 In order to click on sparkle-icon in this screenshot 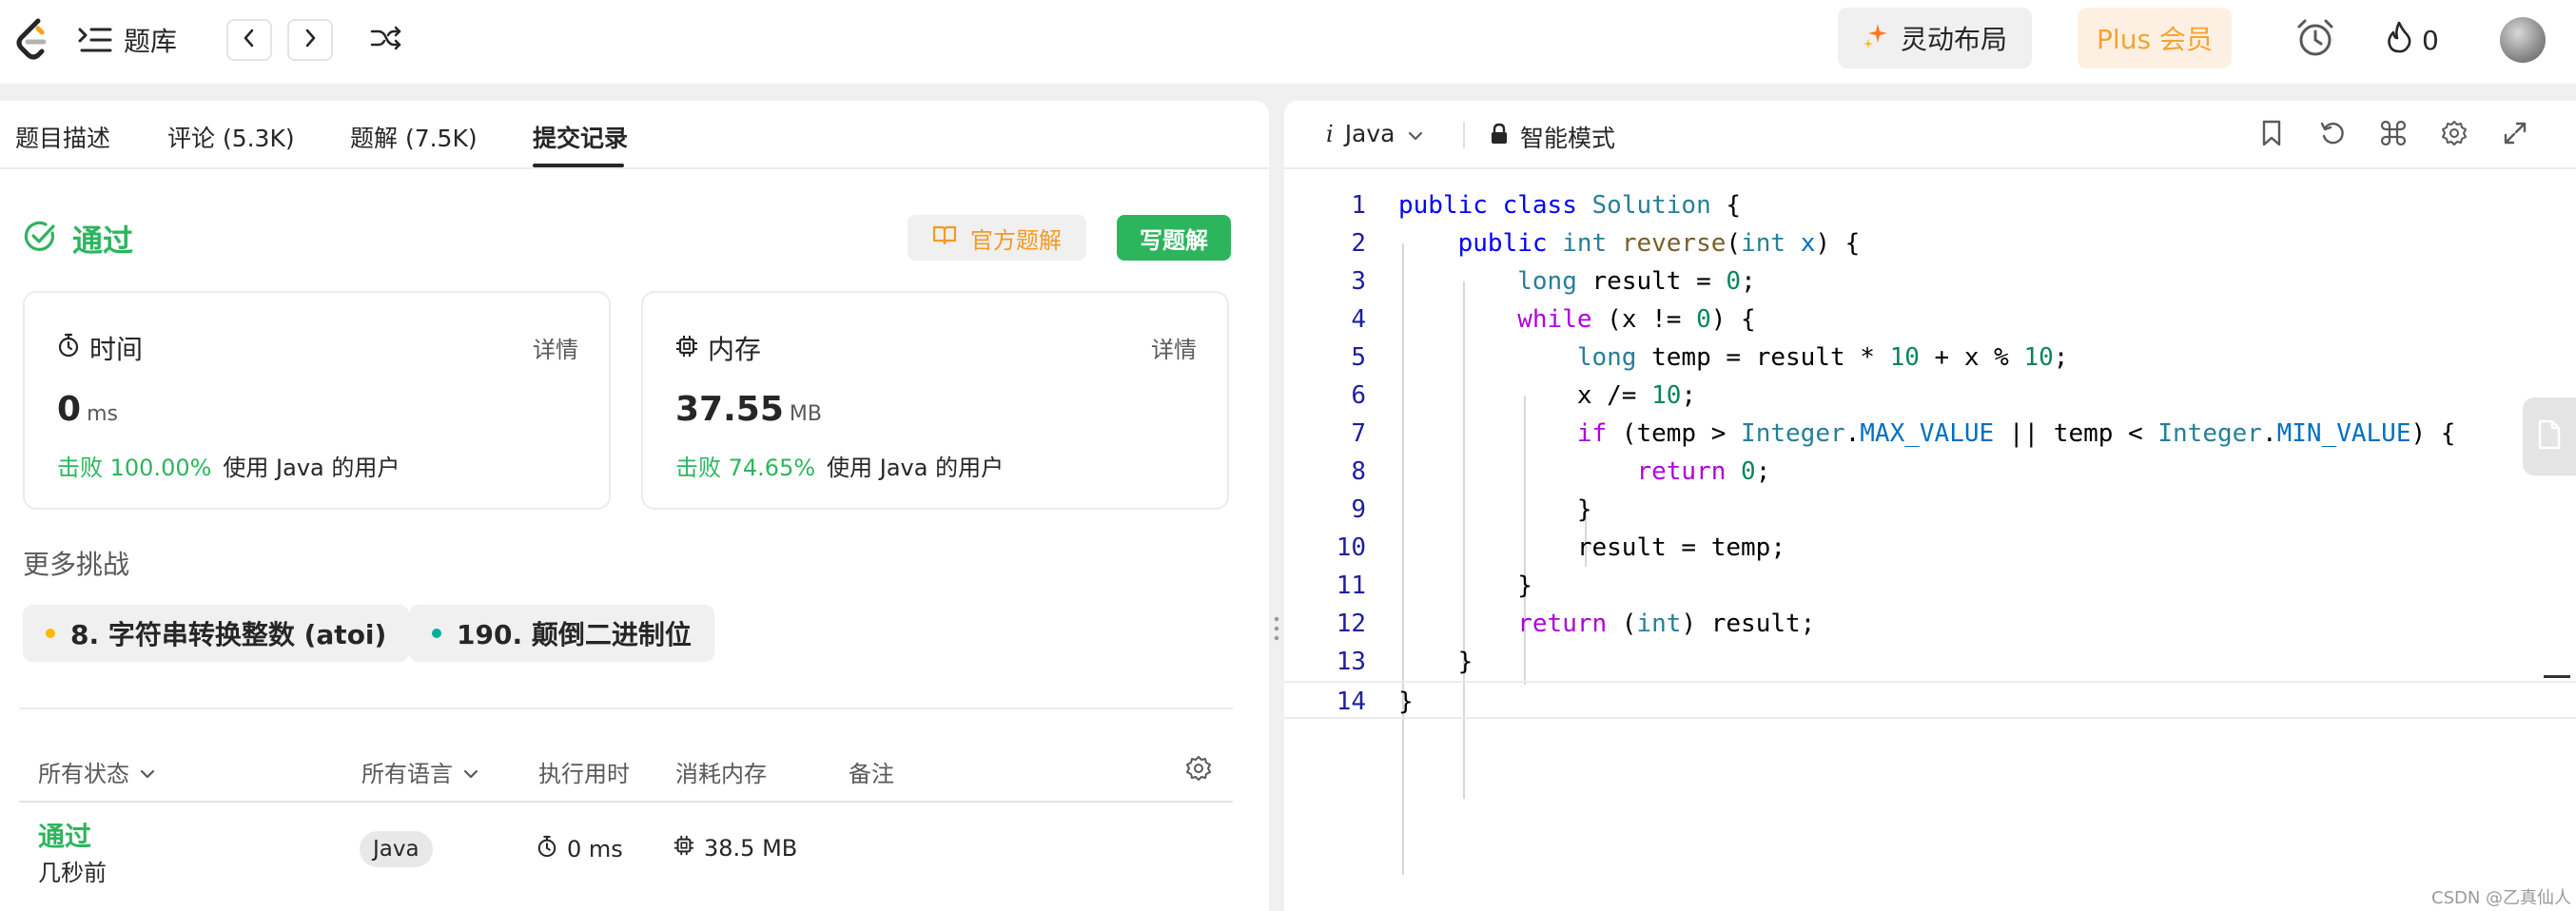, I will do `click(1876, 38)`.